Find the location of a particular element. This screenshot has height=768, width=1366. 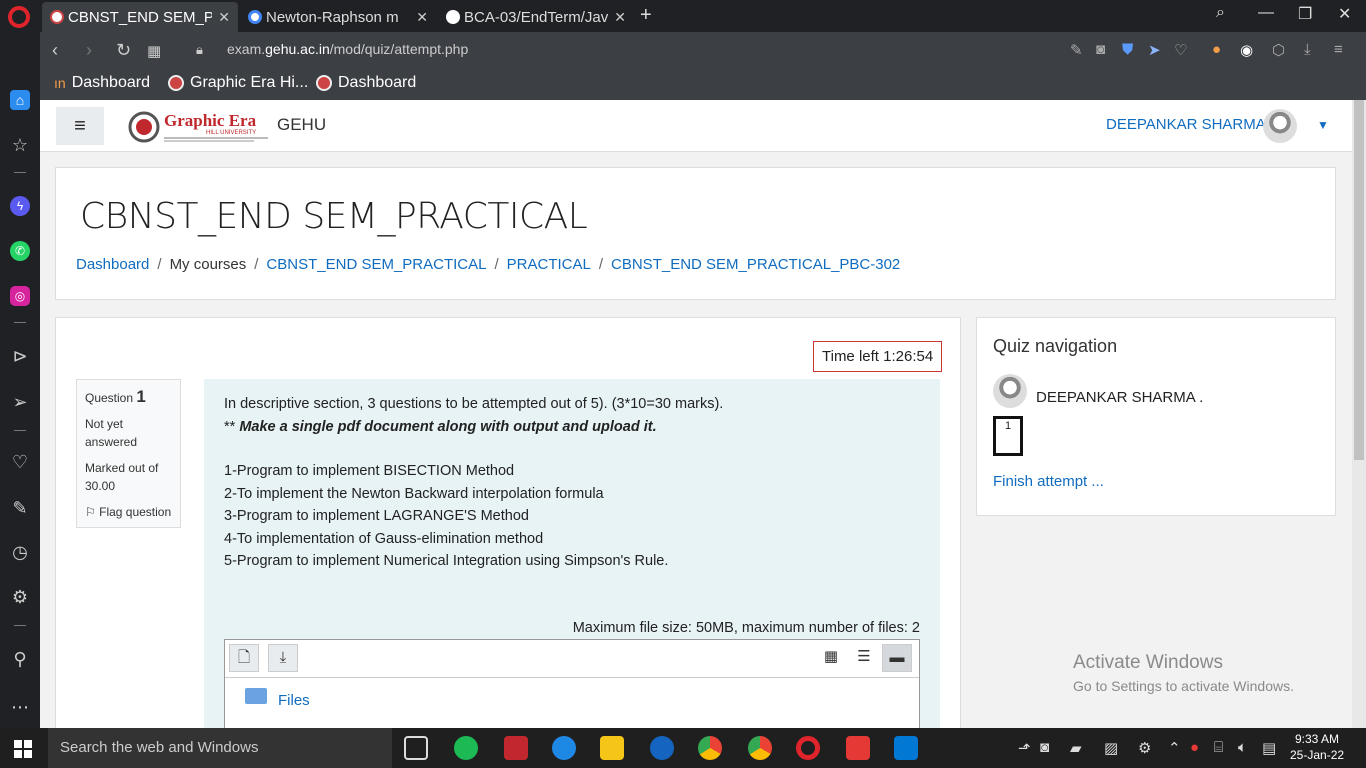

tab-quiz: CBNST_END SEM_PR ✕ is located at coordinates (140, 17).